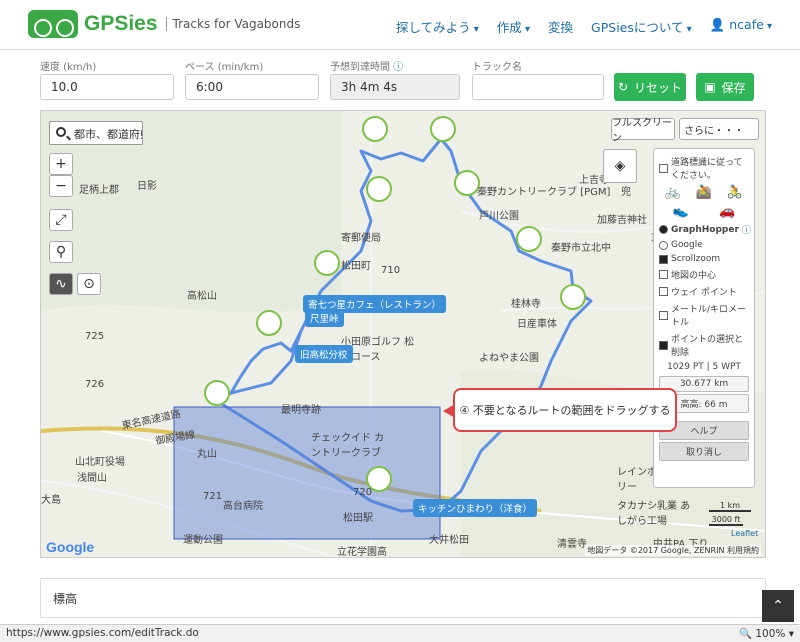  Describe the element at coordinates (663, 259) in the screenshot. I see `scrollzoom-checkbox` at that location.